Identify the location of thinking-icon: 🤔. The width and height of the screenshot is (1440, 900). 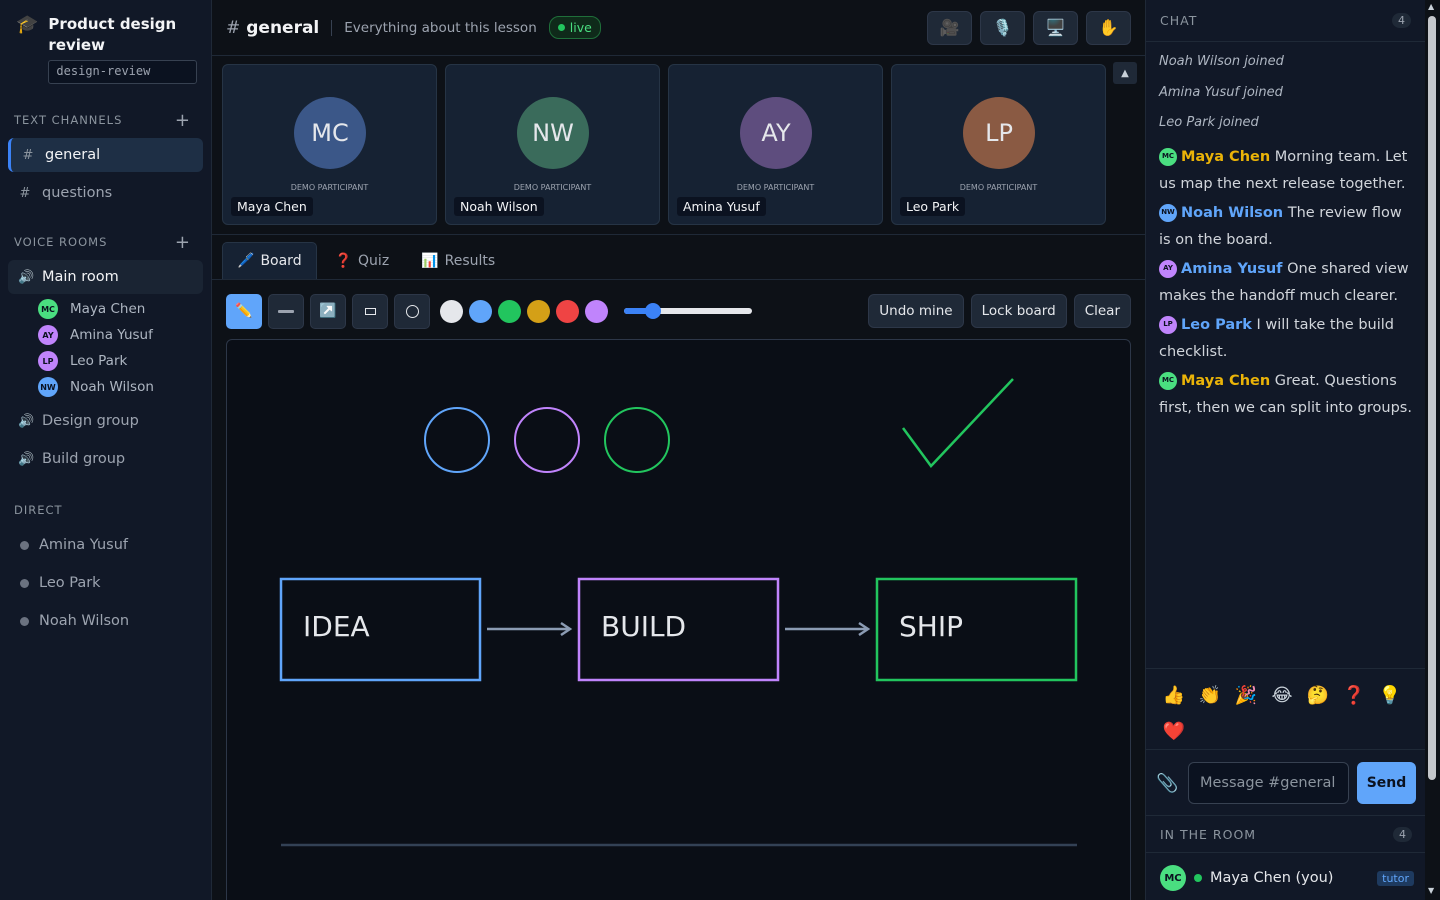
(1318, 695).